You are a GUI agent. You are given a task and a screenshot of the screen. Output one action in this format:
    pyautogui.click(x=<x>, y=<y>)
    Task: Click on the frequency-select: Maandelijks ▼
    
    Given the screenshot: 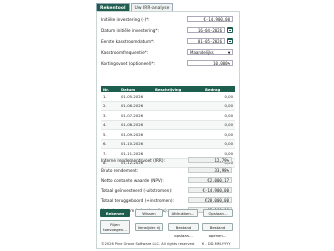 What is the action you would take?
    pyautogui.click(x=210, y=52)
    